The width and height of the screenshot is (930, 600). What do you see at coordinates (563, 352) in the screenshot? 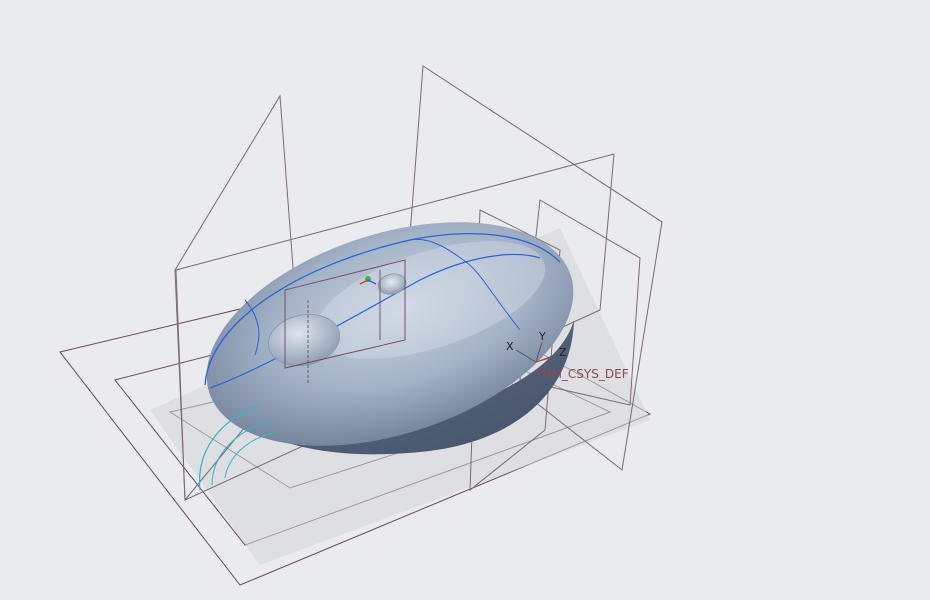
I see `csys-axis-z: Z` at bounding box center [563, 352].